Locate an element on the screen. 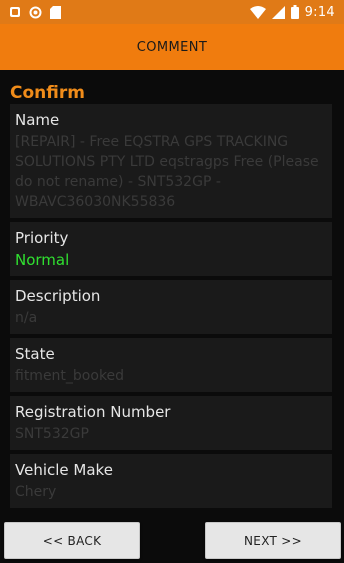  field-priority: Priority Normal is located at coordinates (171, 249).